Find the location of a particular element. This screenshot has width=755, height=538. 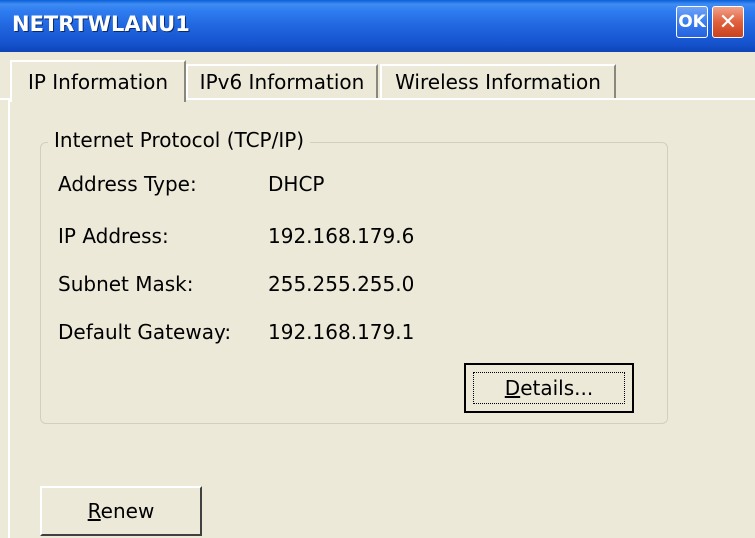

focus-ring is located at coordinates (549, 388).